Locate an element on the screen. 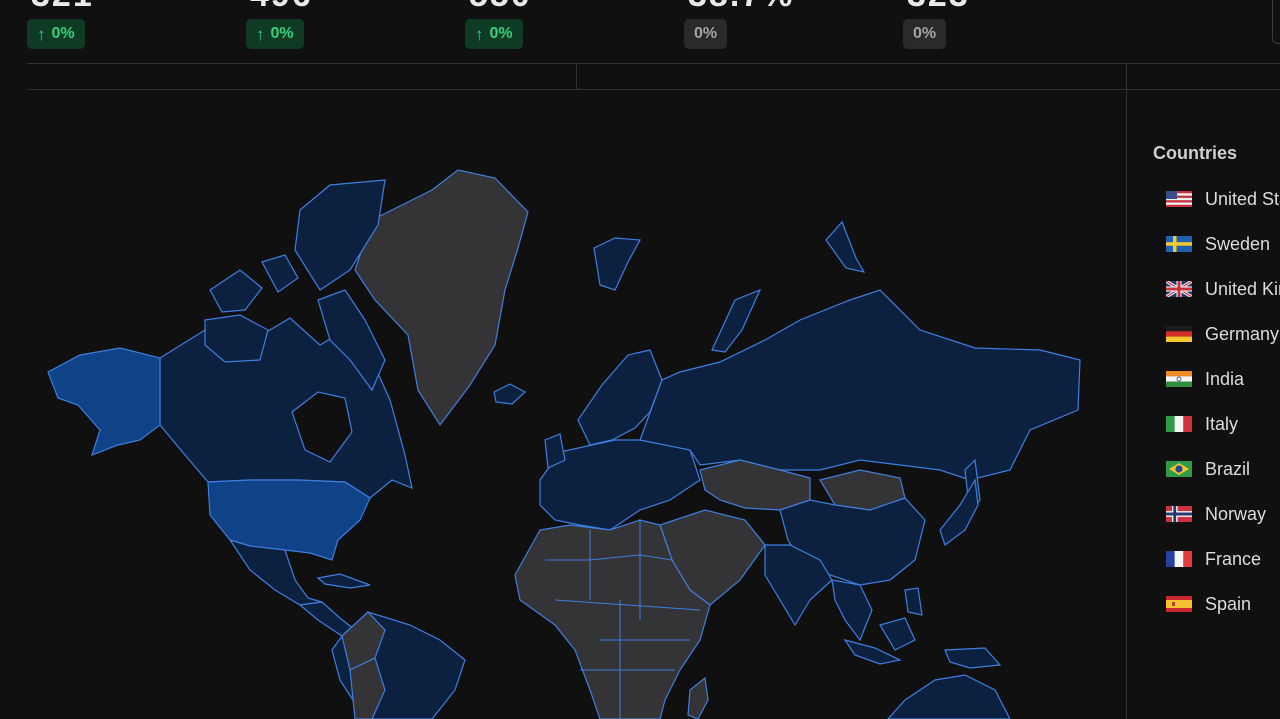 This screenshot has height=719, width=1280. country-name: Norway is located at coordinates (1236, 513).